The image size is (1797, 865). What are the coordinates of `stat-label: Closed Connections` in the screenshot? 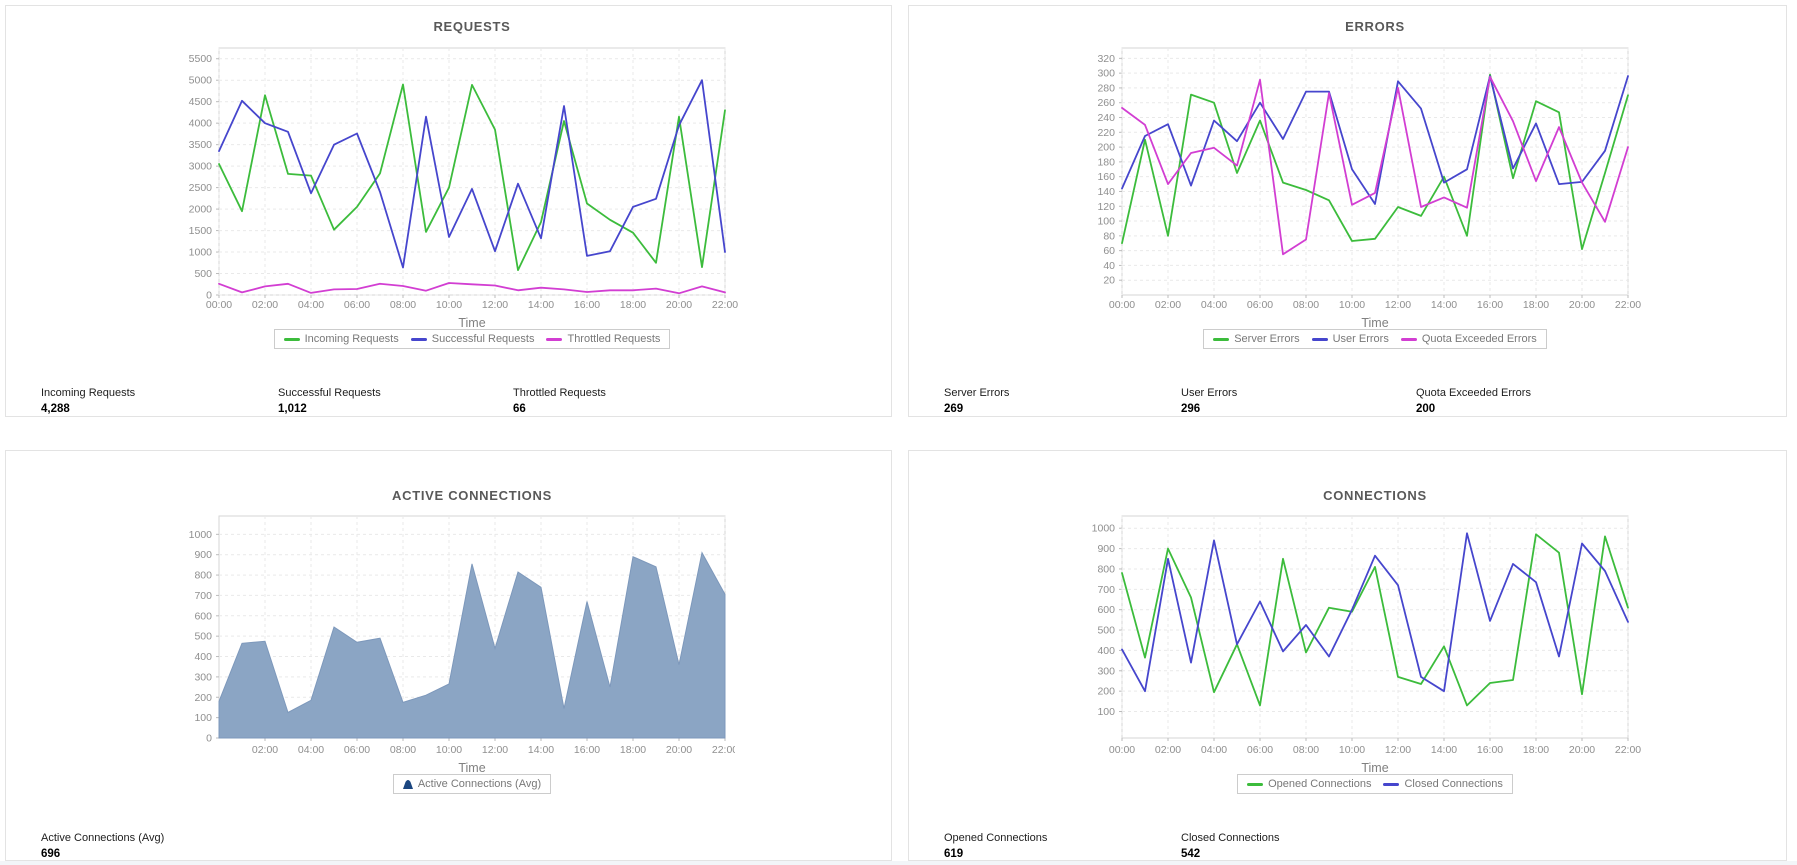 It's located at (1230, 838).